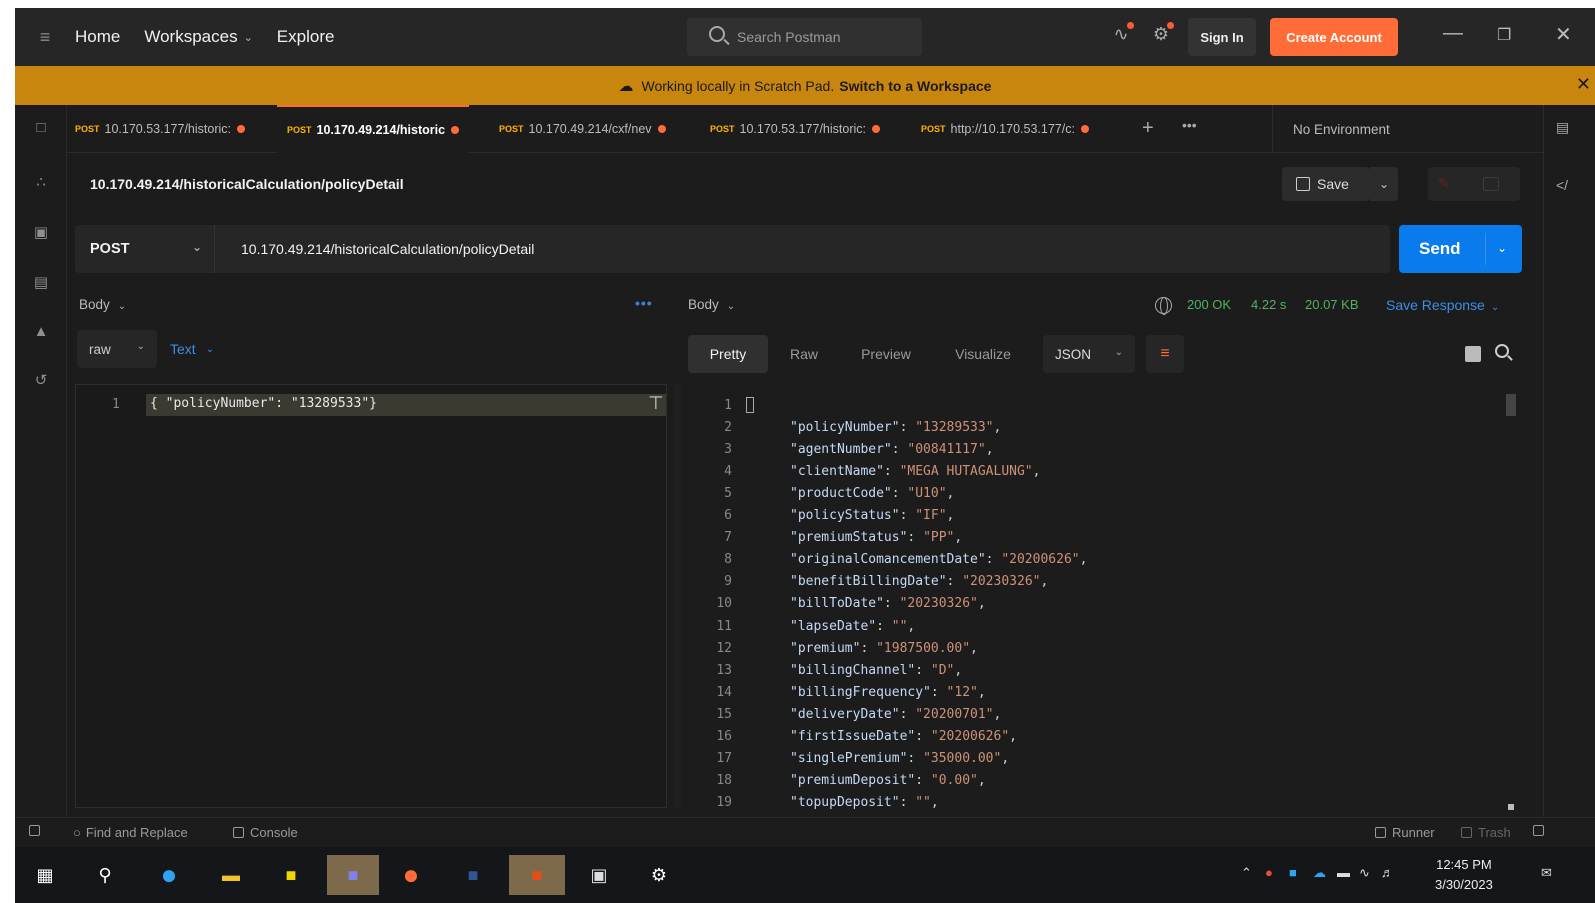 The height and width of the screenshot is (903, 1595). Describe the element at coordinates (677, 596) in the screenshot. I see `left-scrollbar` at that location.